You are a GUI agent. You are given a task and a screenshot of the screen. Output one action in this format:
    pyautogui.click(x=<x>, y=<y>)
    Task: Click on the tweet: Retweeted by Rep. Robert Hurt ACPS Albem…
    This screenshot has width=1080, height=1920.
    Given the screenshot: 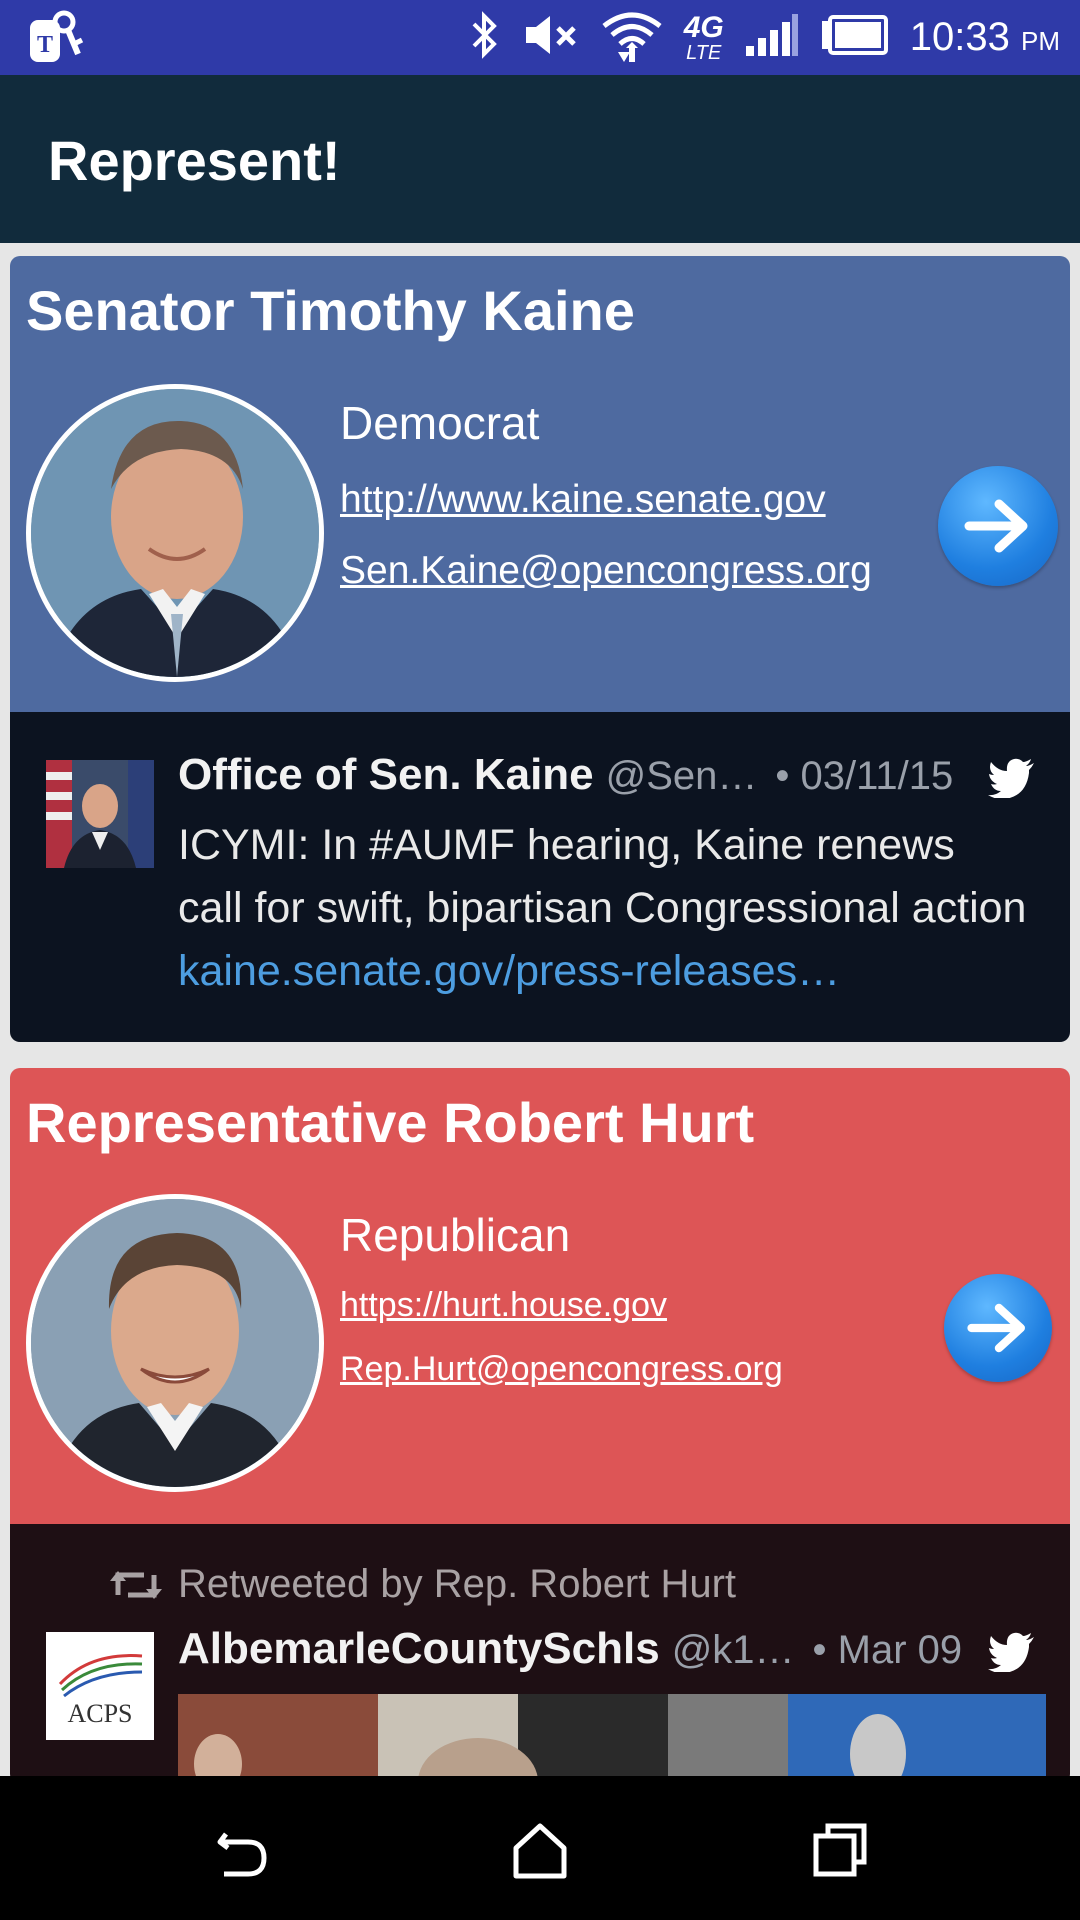 What is the action you would take?
    pyautogui.click(x=540, y=1654)
    